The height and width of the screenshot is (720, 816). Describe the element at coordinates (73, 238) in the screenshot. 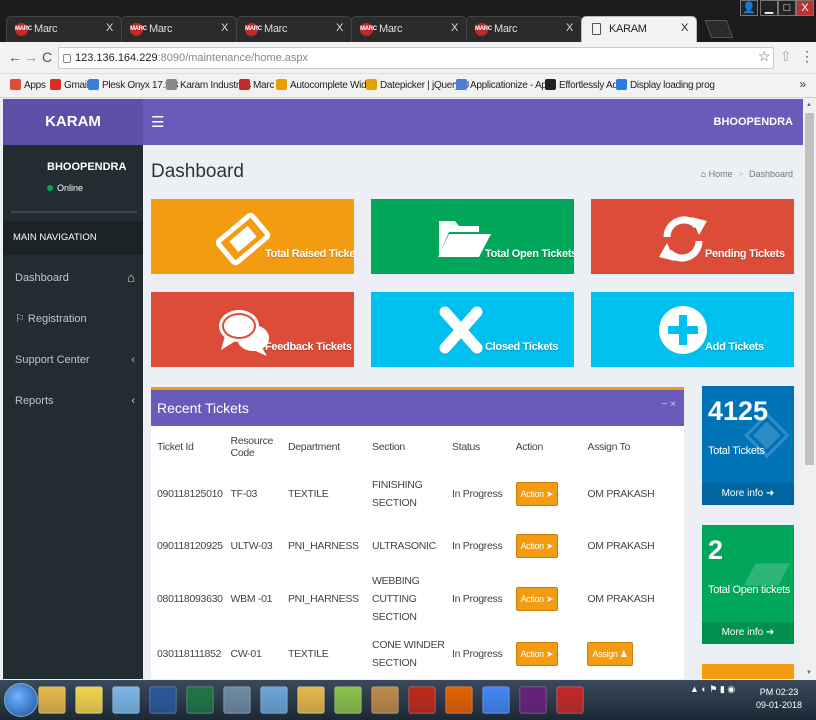

I see `main-navigation-header: MAIN NAVIGATION` at that location.